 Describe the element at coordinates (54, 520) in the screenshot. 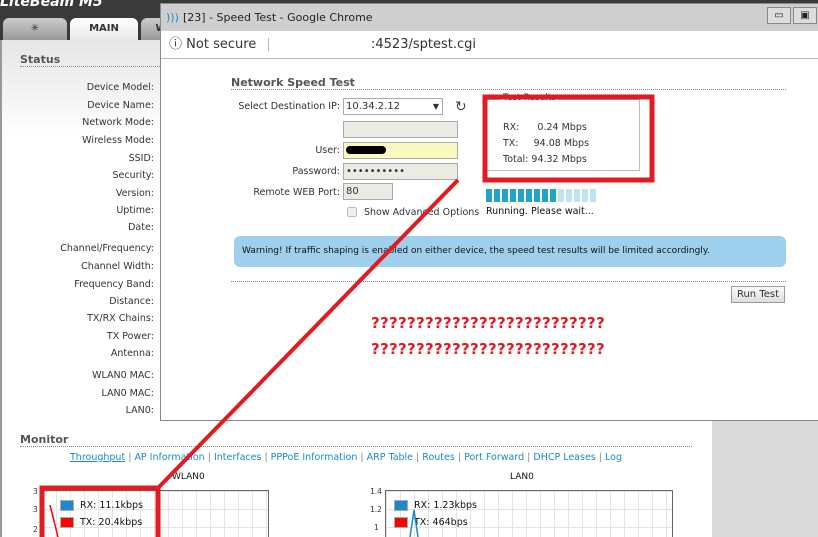

I see `wlan0-tx-line` at that location.